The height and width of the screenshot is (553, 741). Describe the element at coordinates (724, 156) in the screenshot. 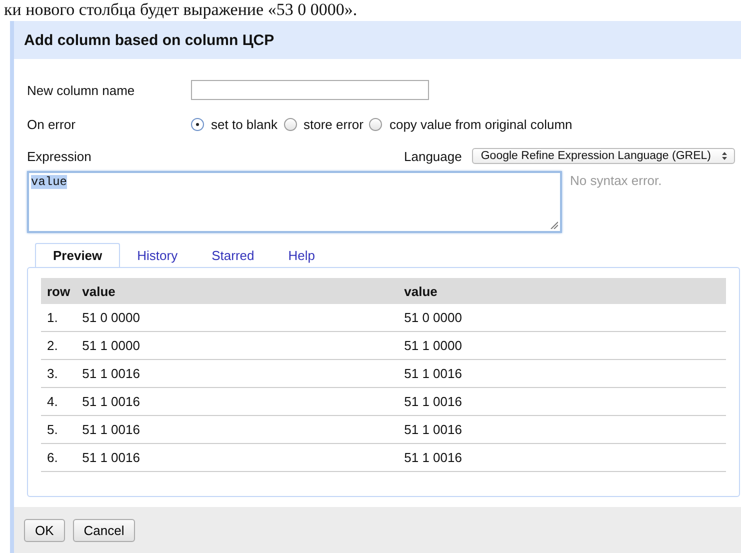

I see `updown-arrows-icon` at that location.